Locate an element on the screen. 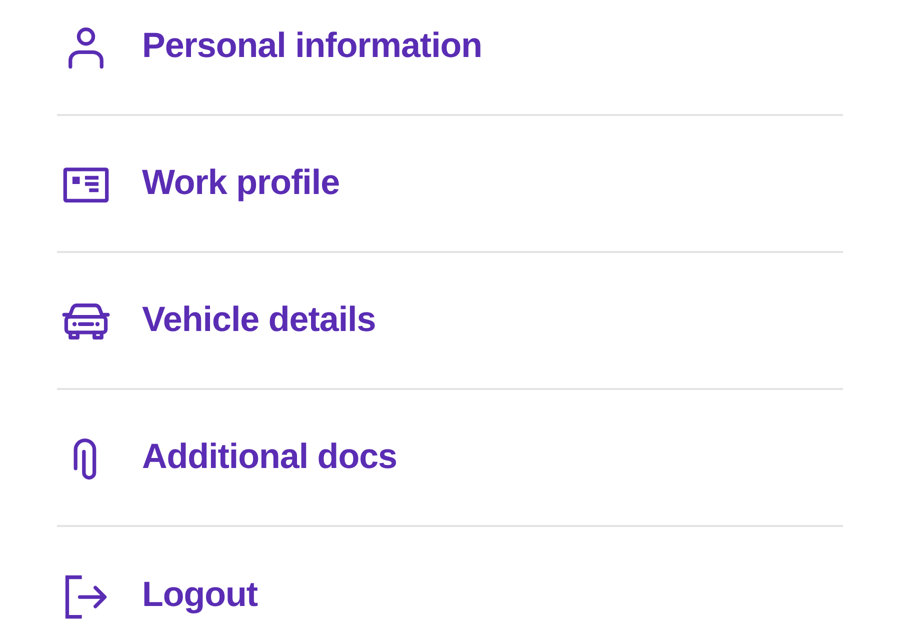 This screenshot has height=640, width=900. menu-item: Additional docs is located at coordinates (269, 457).